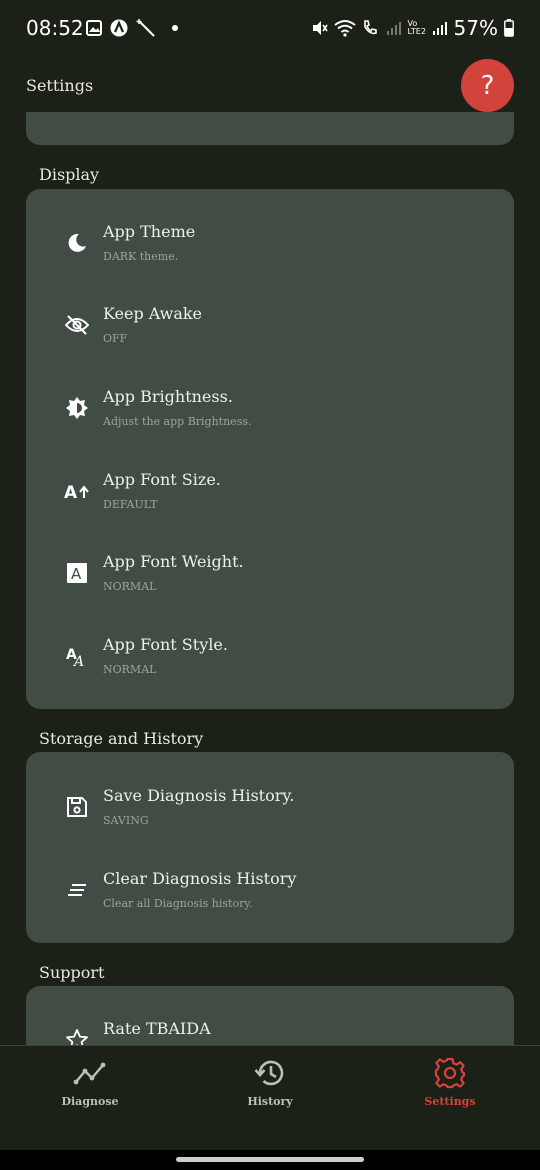 This screenshot has width=540, height=1170. I want to click on setting-app-font-weight: A App Font Weight. NORMAL, so click(270, 592).